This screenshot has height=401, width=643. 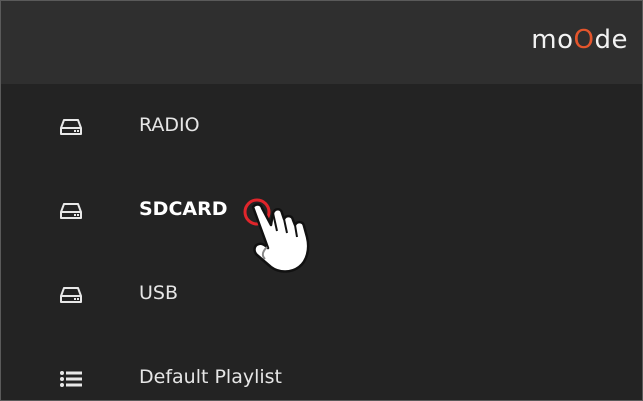 I want to click on menu-item-label: Default Playlist, so click(x=210, y=377).